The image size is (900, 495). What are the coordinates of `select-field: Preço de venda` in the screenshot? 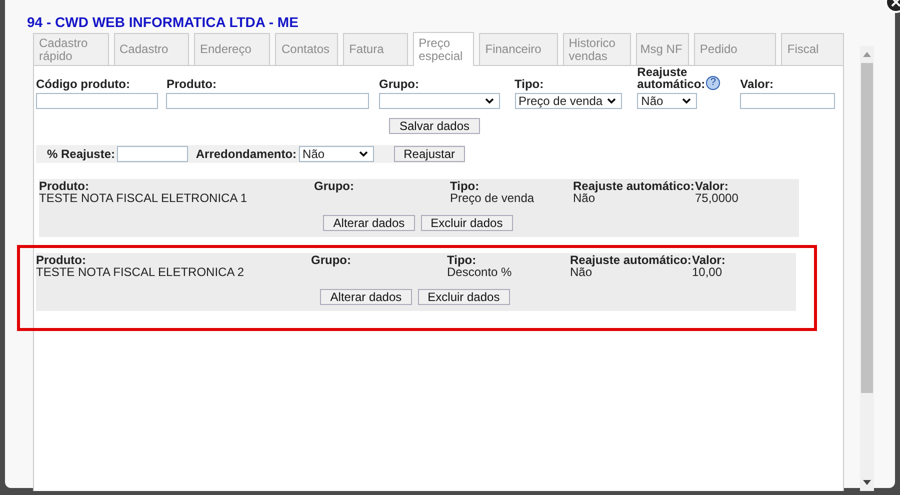 It's located at (568, 101).